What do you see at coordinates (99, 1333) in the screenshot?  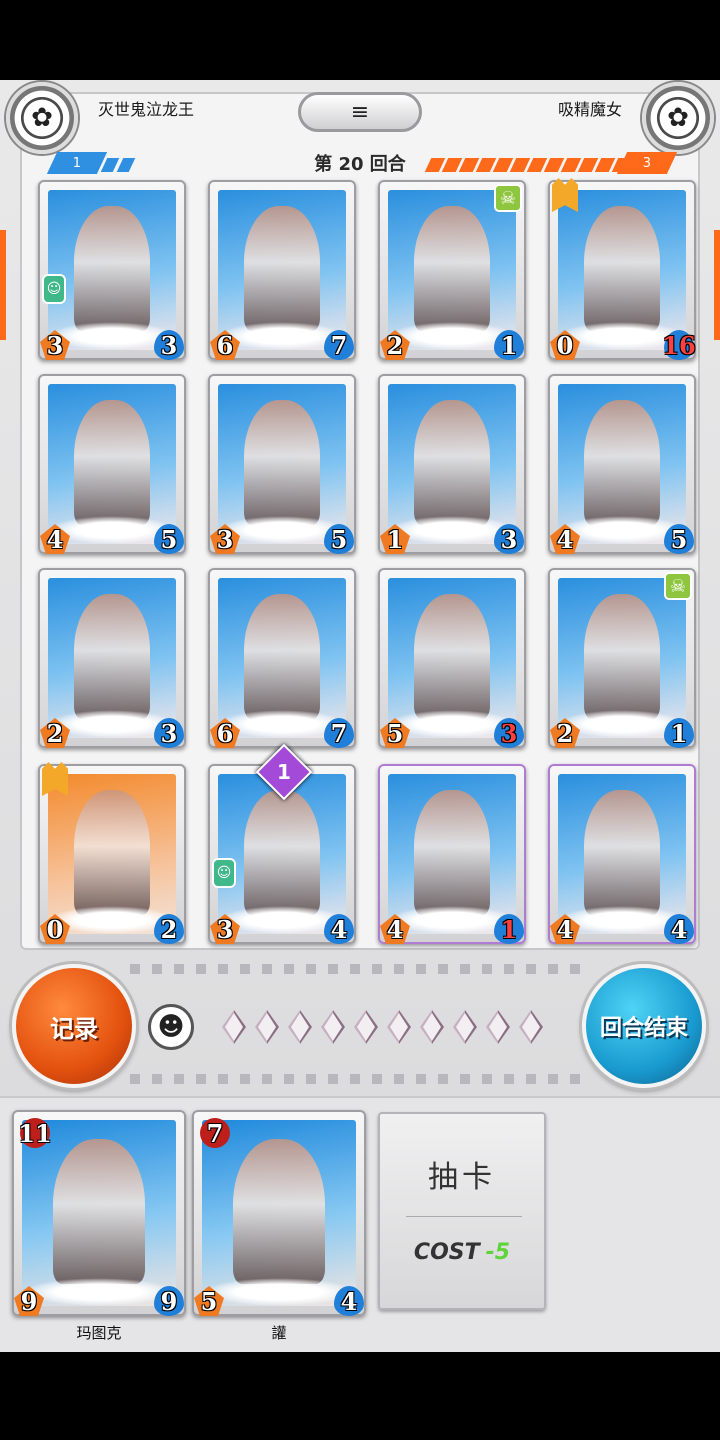 I see `hand-card-name: 玛图克` at bounding box center [99, 1333].